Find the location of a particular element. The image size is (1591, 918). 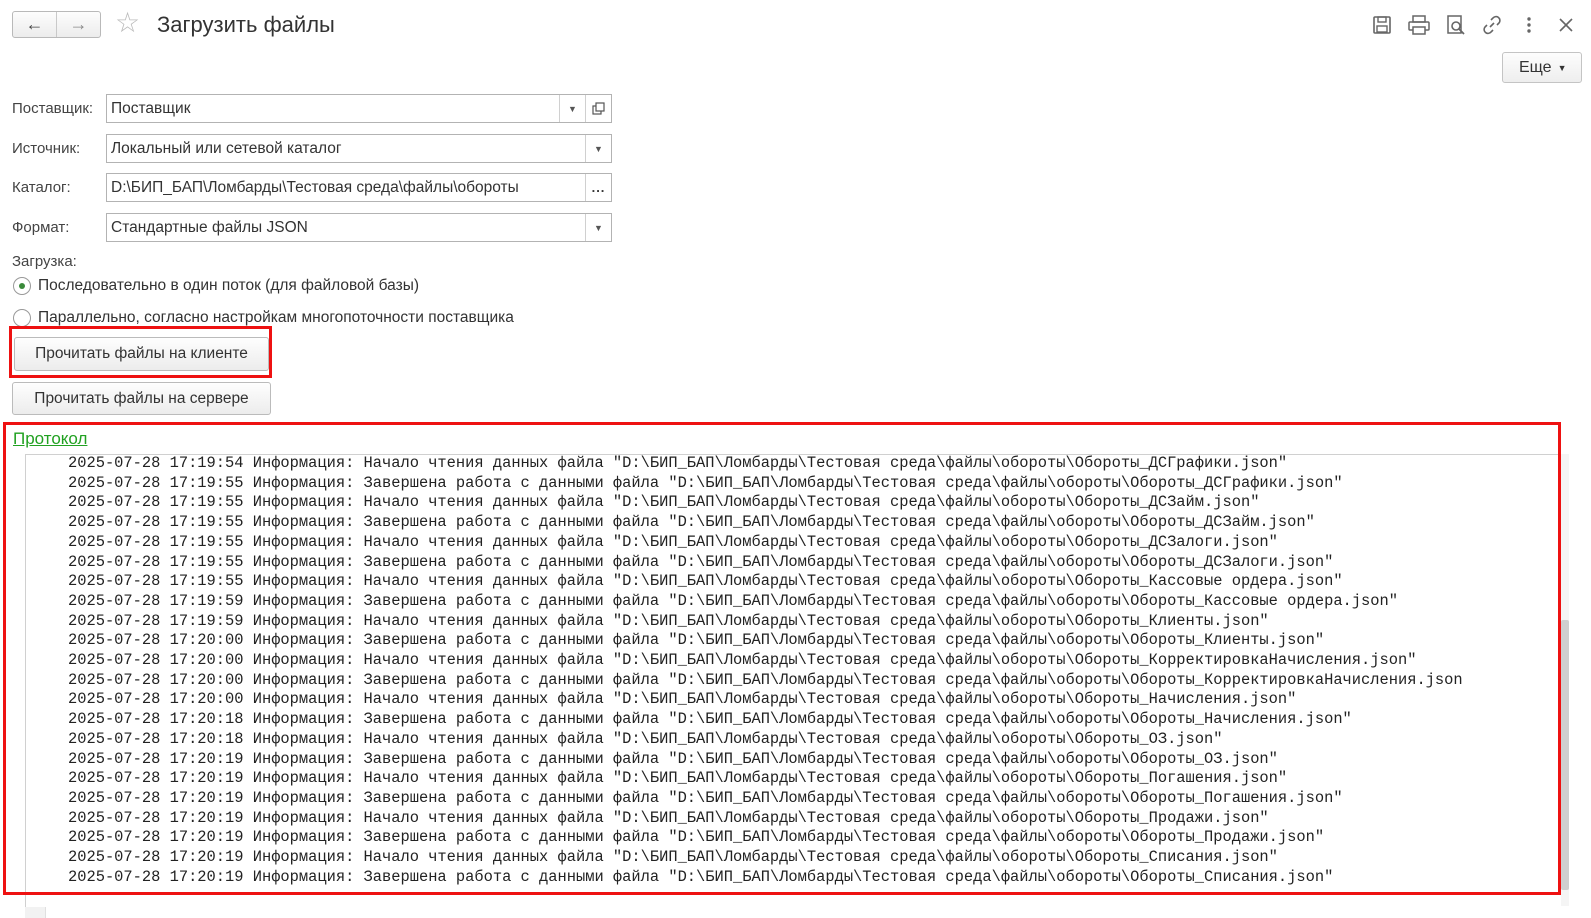

source-value: Локальный или сетевой каталог is located at coordinates (226, 148).